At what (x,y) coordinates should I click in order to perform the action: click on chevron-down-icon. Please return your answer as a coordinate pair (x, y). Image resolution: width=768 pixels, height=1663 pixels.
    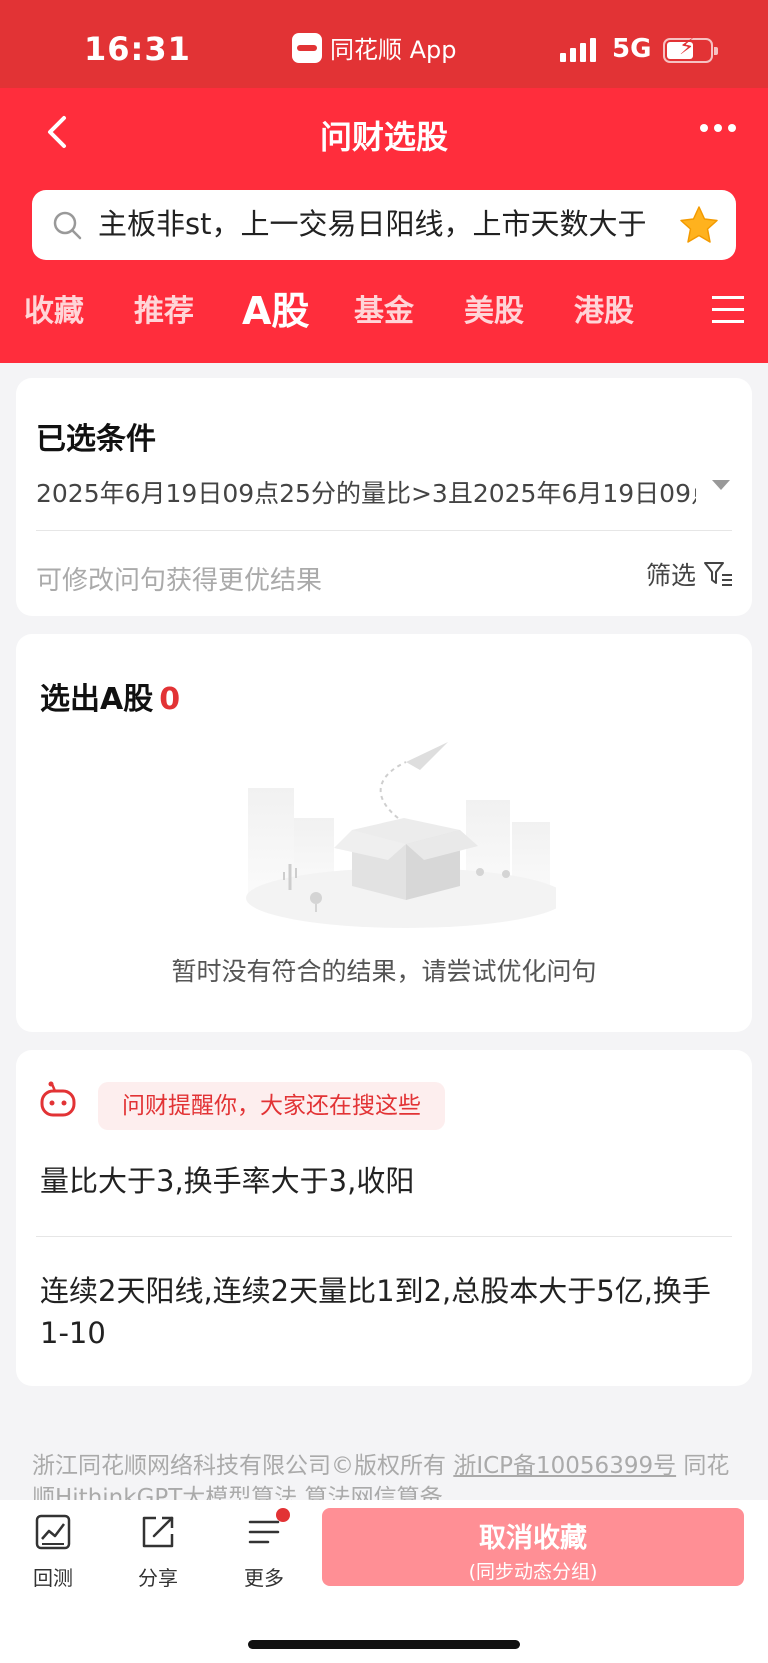
    Looking at the image, I should click on (721, 485).